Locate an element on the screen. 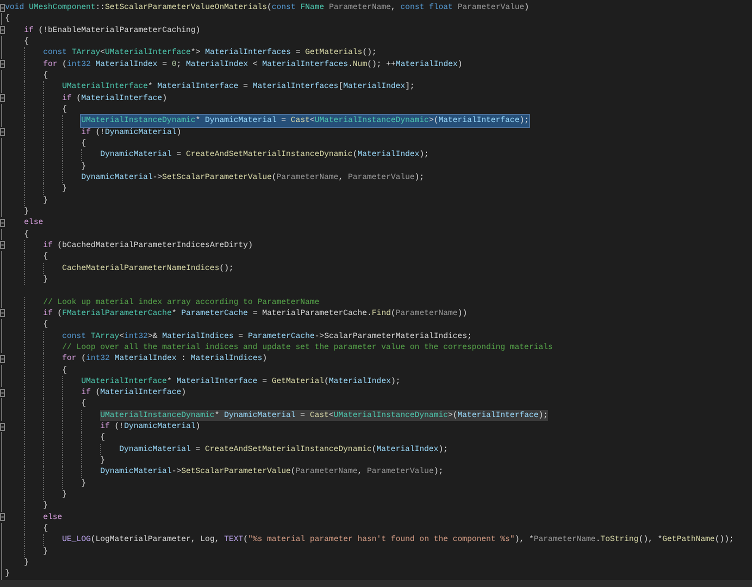 The height and width of the screenshot is (587, 752). horizontal-scrollbar is located at coordinates (376, 583).